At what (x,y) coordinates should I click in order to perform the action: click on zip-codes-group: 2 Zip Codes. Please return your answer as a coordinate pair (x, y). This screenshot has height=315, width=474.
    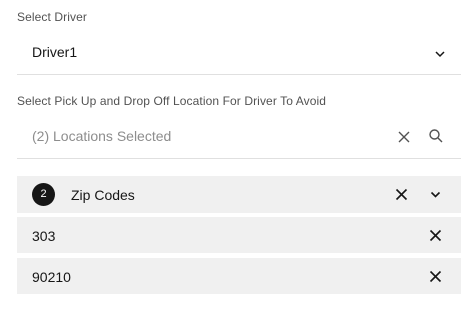
    Looking at the image, I should click on (239, 194).